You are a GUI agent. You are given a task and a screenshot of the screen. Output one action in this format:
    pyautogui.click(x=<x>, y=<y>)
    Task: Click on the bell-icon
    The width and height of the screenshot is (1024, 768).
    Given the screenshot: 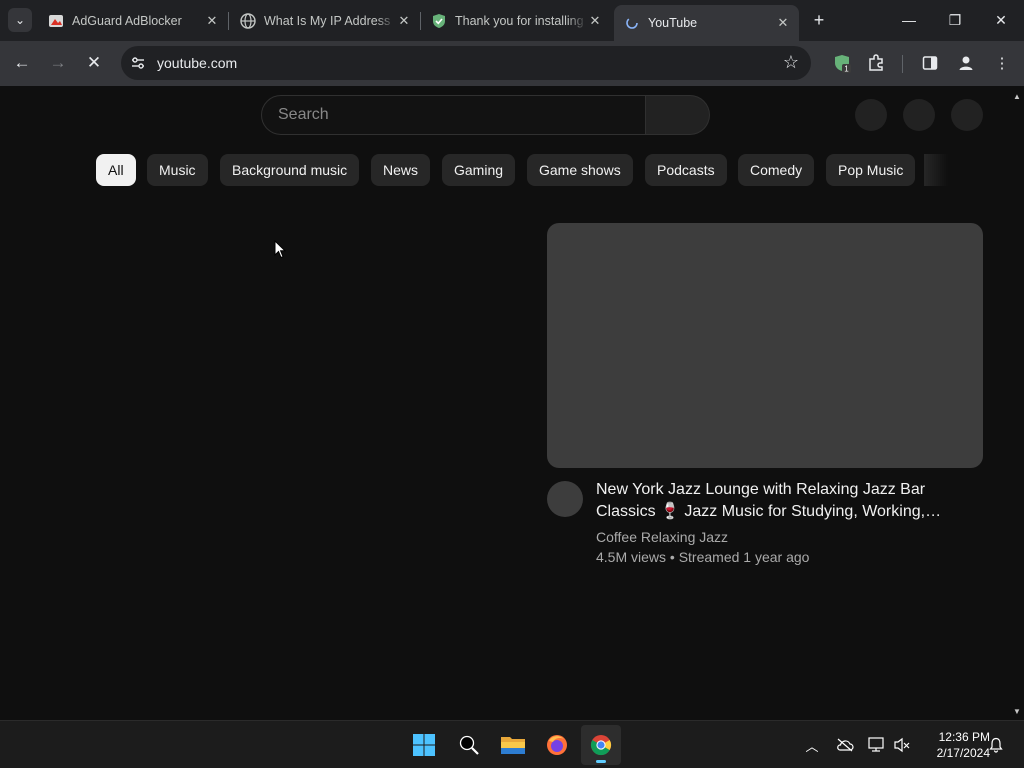 What is the action you would take?
    pyautogui.click(x=996, y=745)
    